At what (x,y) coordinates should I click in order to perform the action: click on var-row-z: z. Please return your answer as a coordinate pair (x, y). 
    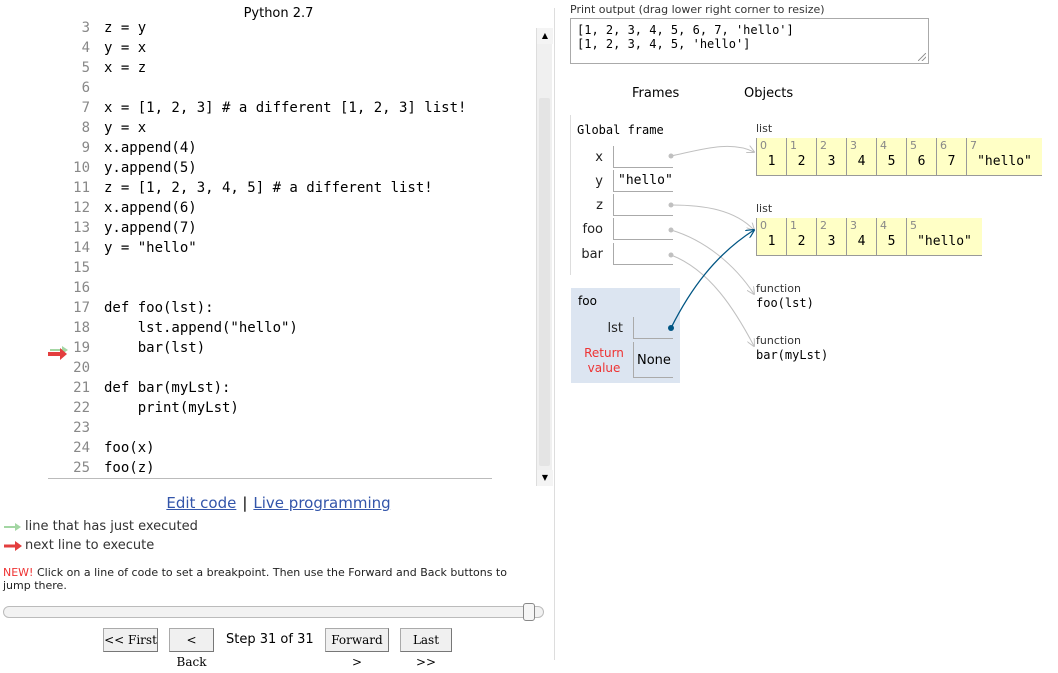
    Looking at the image, I should click on (626, 206).